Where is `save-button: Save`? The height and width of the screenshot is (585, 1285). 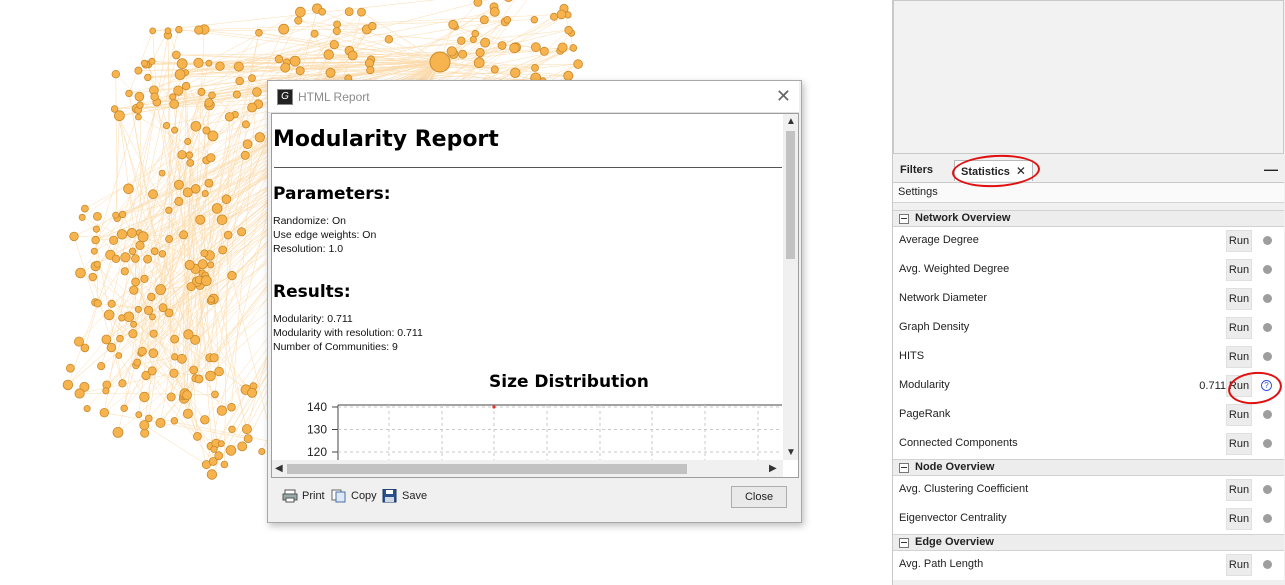 save-button: Save is located at coordinates (404, 495).